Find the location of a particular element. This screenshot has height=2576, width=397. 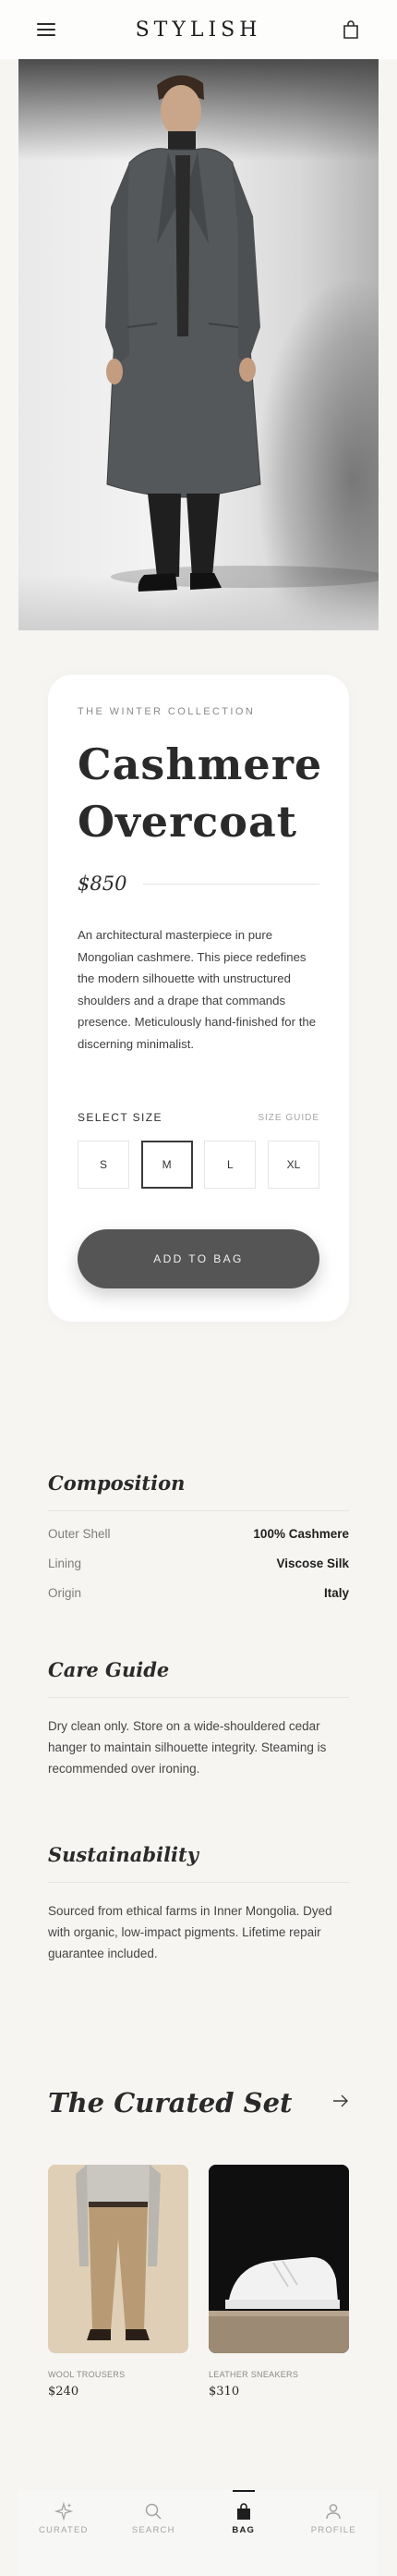

size-selector: S M L XL is located at coordinates (198, 1165).